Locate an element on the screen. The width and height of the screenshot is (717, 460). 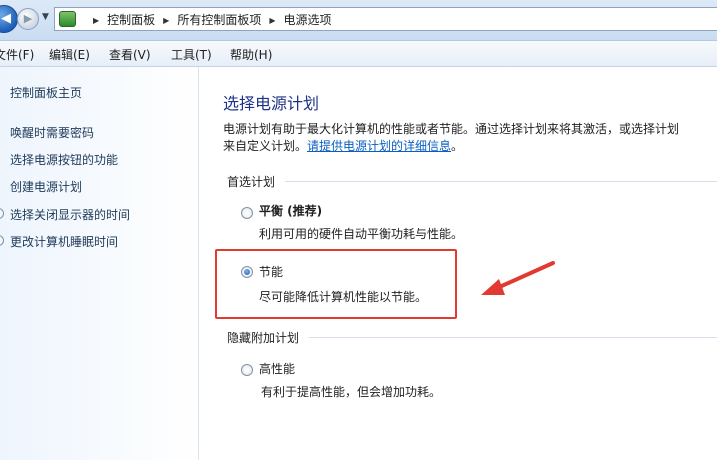
hidden-plans-heading: 隐藏附加计划 is located at coordinates (263, 337).